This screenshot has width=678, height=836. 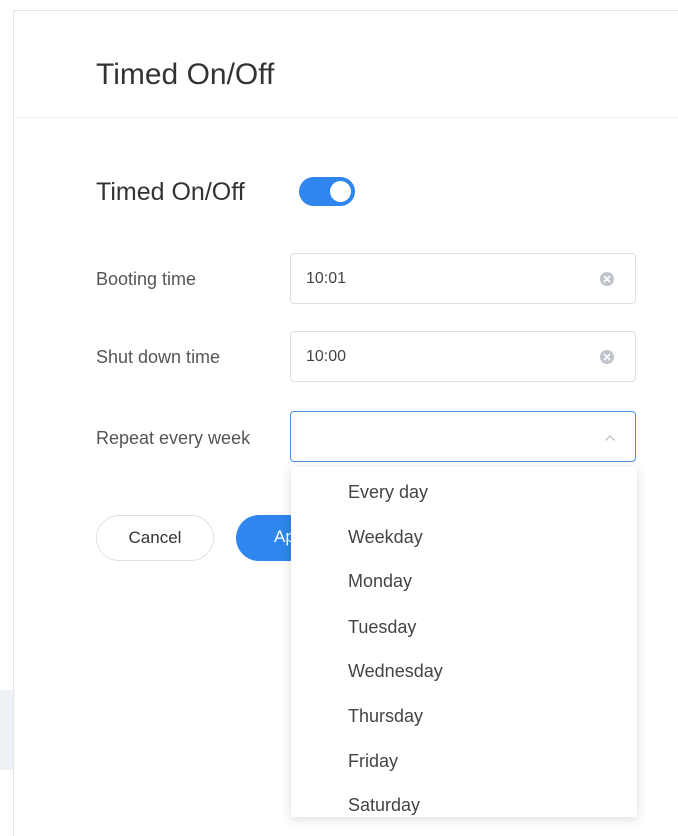 I want to click on dropdown-option-saturday: Saturday, so click(x=464, y=801).